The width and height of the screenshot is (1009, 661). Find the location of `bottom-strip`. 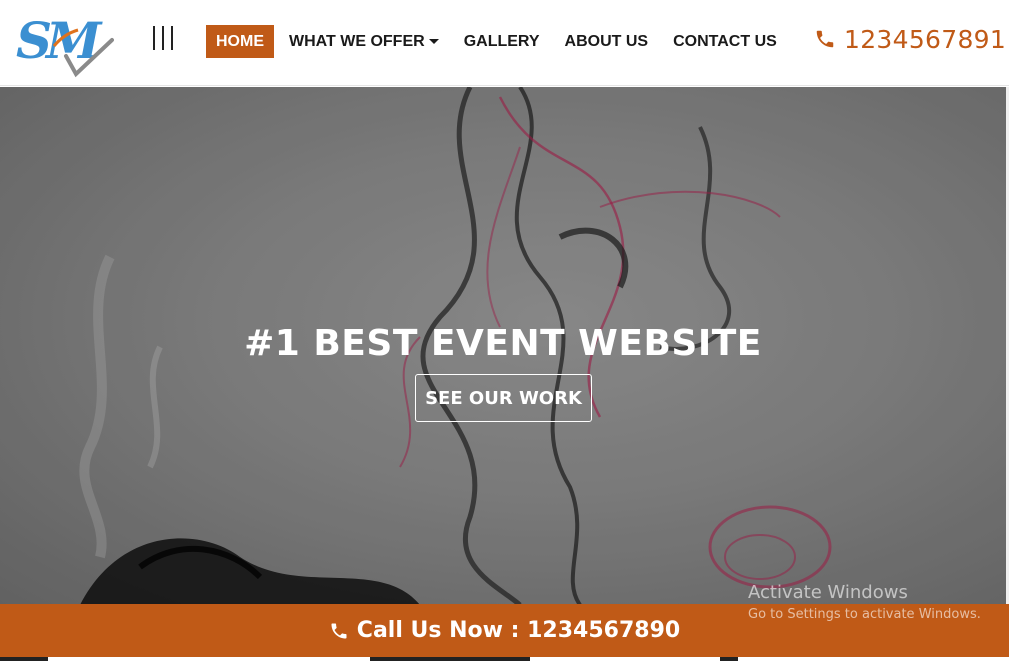

bottom-strip is located at coordinates (504, 659).